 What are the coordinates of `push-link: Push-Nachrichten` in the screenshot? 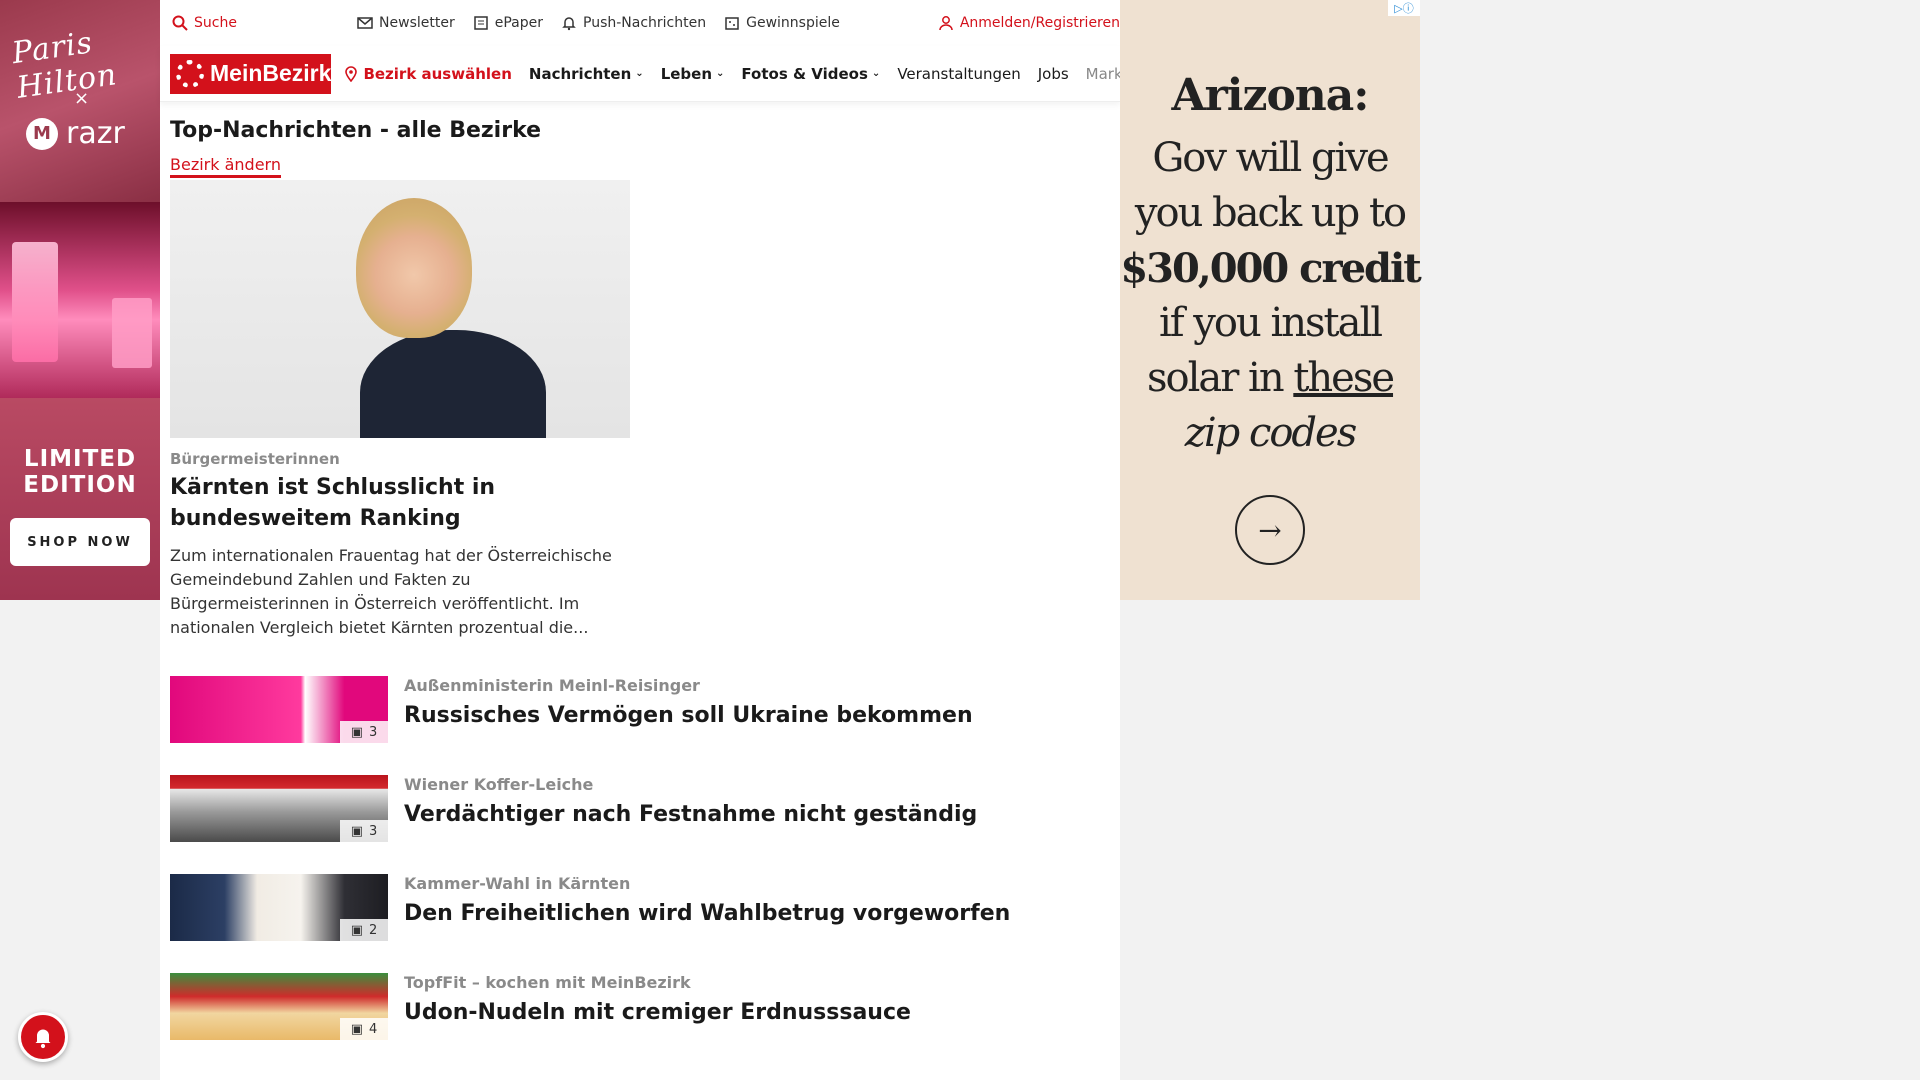 It's located at (633, 23).